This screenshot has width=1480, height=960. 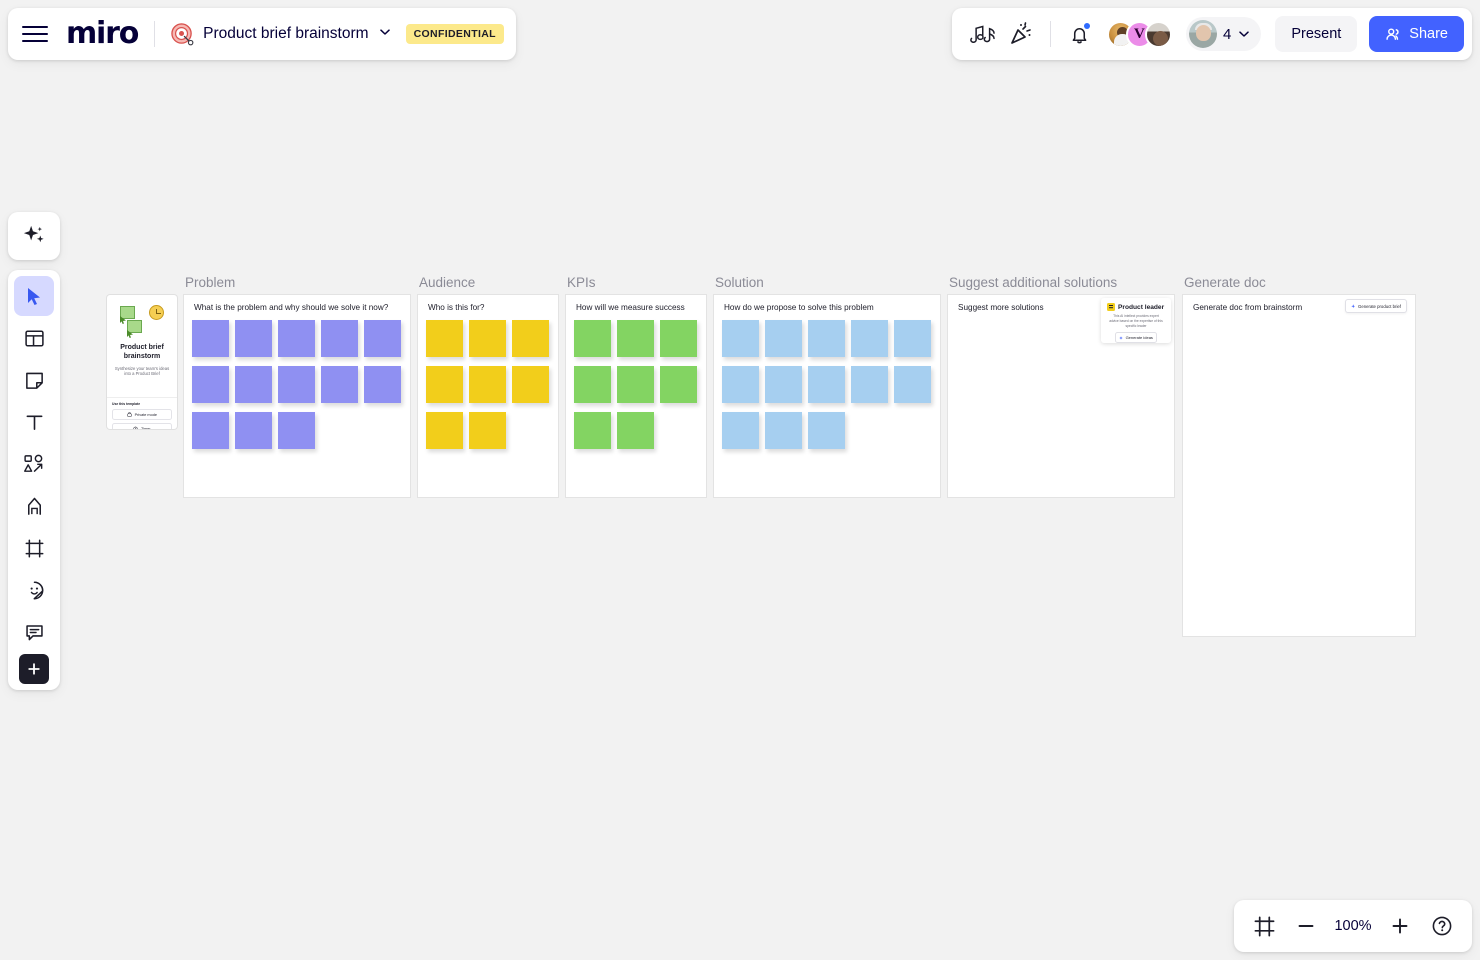 I want to click on use-template-label: Use this template, so click(x=126, y=404).